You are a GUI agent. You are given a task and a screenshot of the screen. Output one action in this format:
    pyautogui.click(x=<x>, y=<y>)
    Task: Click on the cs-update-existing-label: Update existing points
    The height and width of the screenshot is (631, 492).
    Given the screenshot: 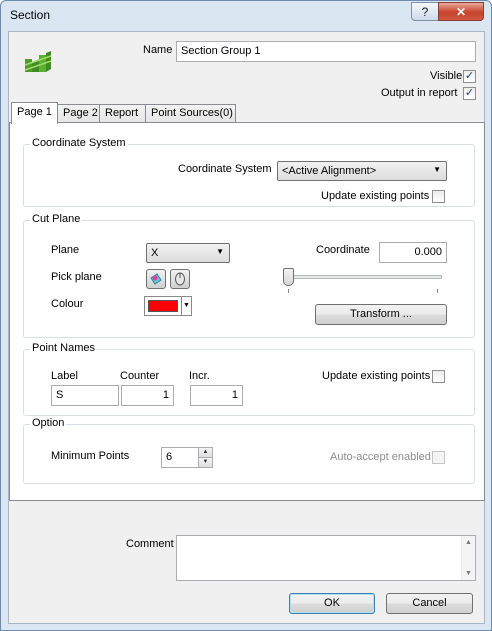 What is the action you would take?
    pyautogui.click(x=375, y=196)
    